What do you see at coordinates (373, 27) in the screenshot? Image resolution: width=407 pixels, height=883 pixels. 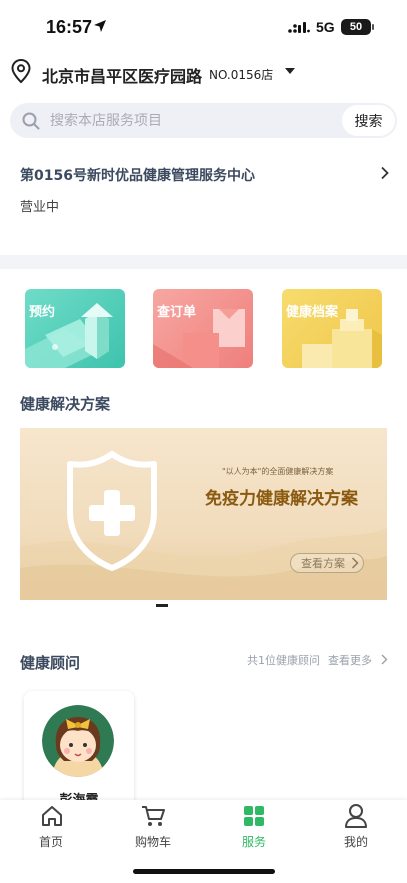 I see `battery-cap` at bounding box center [373, 27].